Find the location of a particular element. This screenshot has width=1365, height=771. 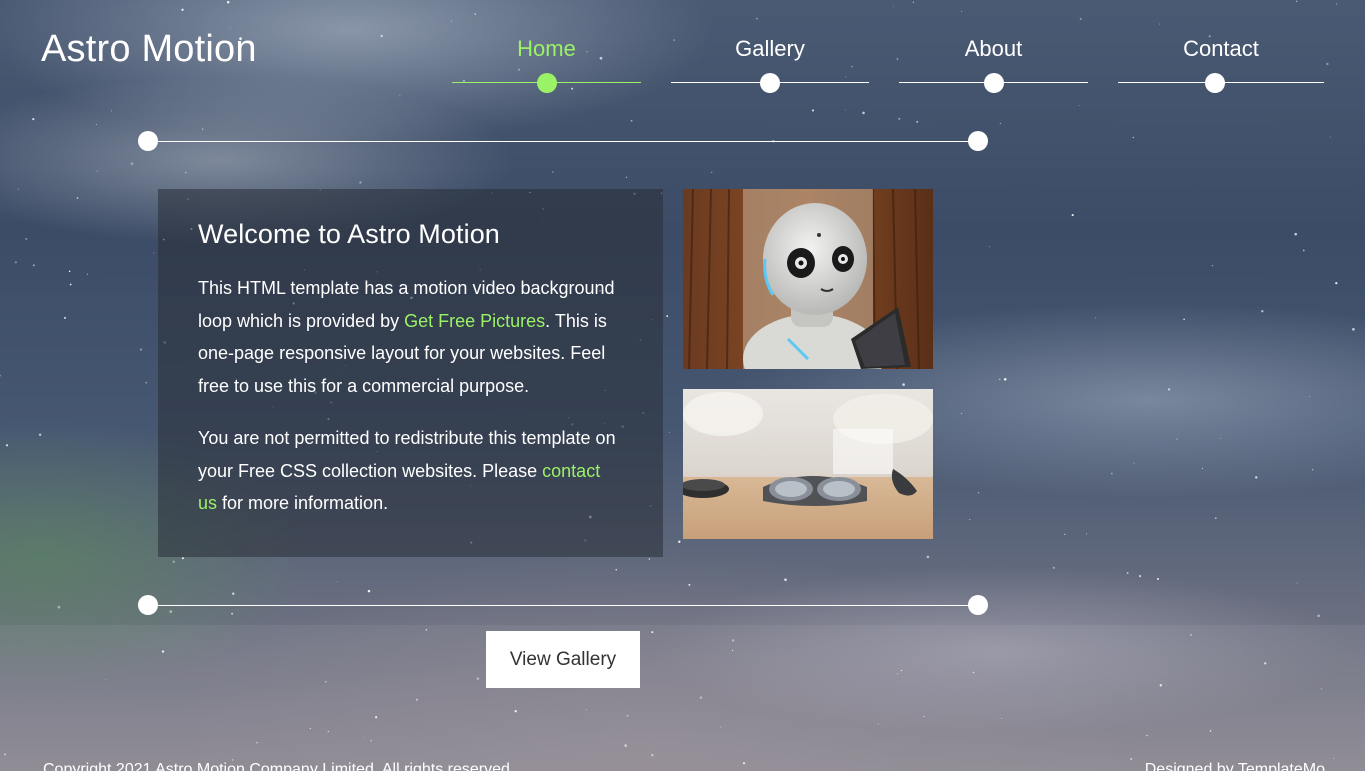

paragraph-text: for more information. is located at coordinates (303, 503).